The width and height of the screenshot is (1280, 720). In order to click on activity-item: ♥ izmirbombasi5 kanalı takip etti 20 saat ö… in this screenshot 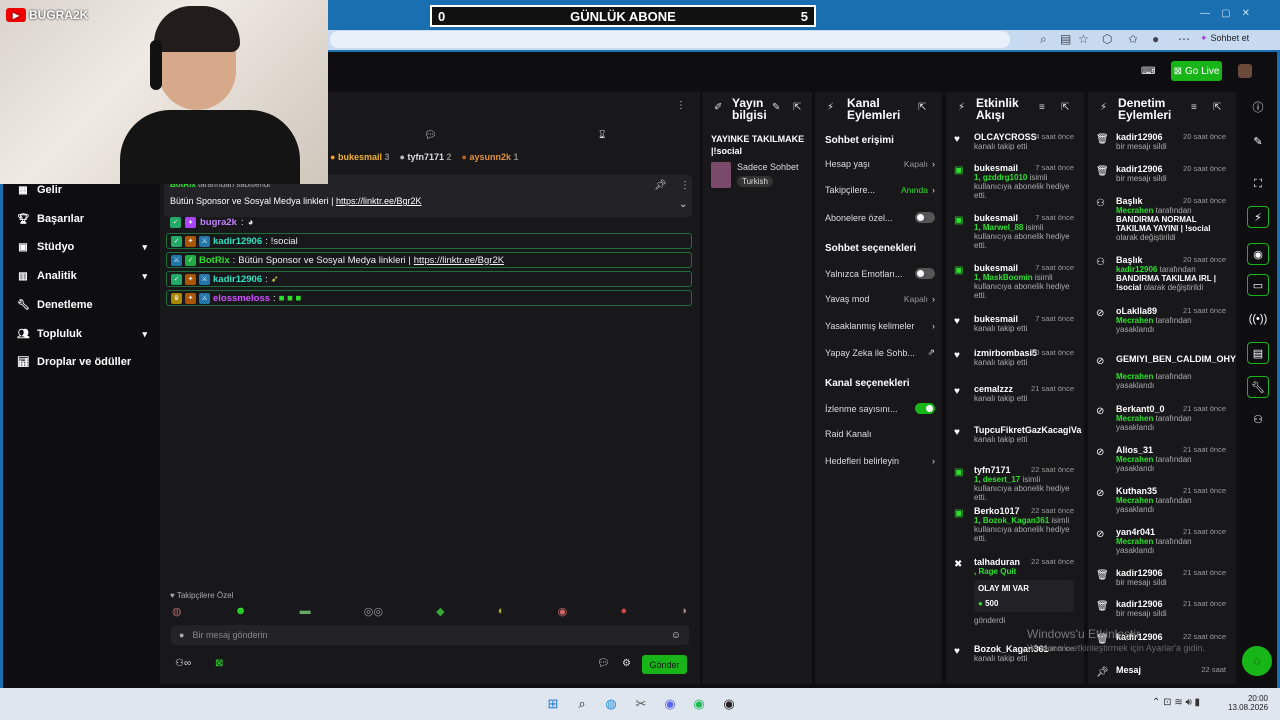, I will do `click(1016, 357)`.